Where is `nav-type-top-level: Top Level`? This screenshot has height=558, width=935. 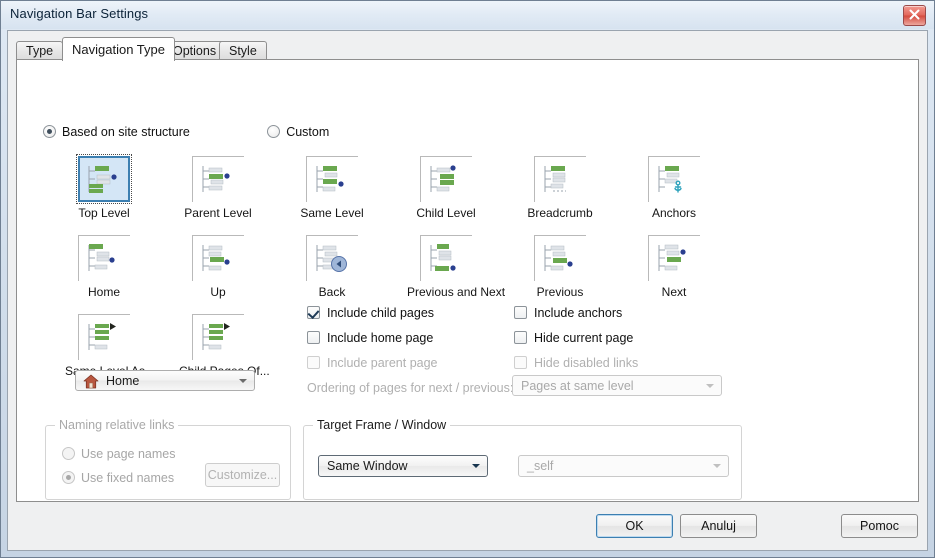
nav-type-top-level: Top Level is located at coordinates (104, 187).